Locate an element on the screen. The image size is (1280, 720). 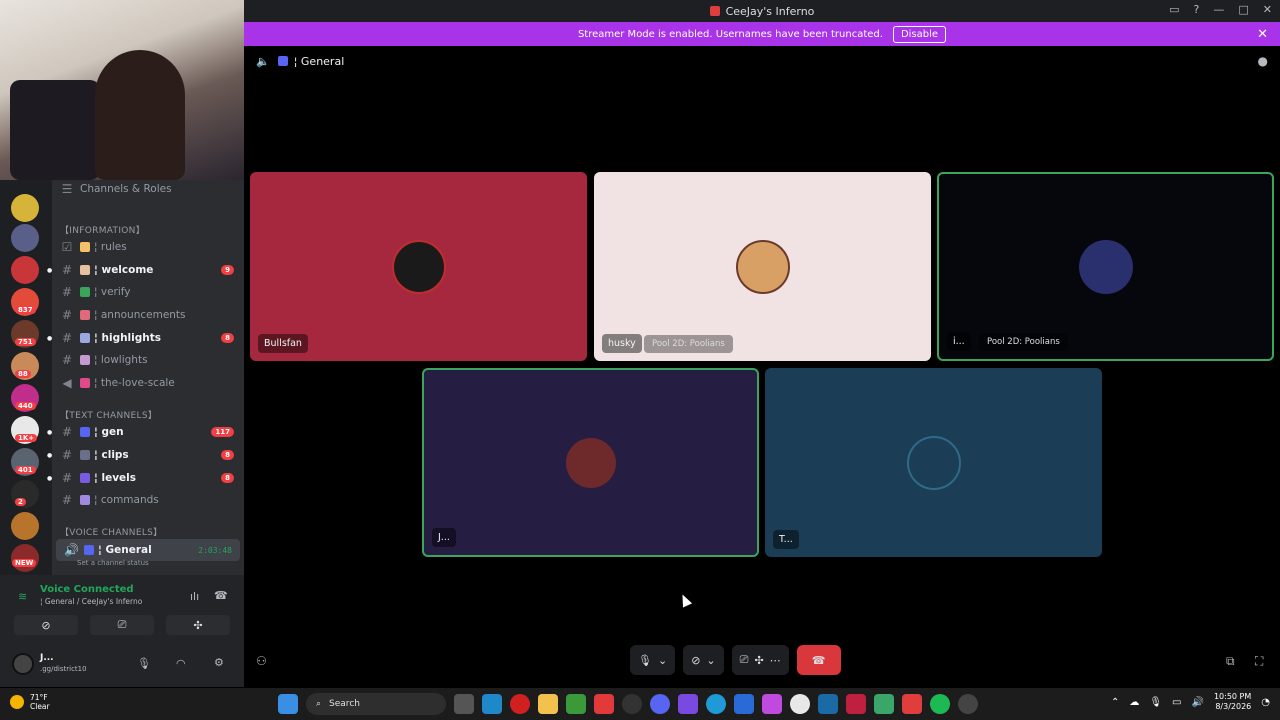
participant-tile-bullsfan: Bullsfan is located at coordinates (418, 266).